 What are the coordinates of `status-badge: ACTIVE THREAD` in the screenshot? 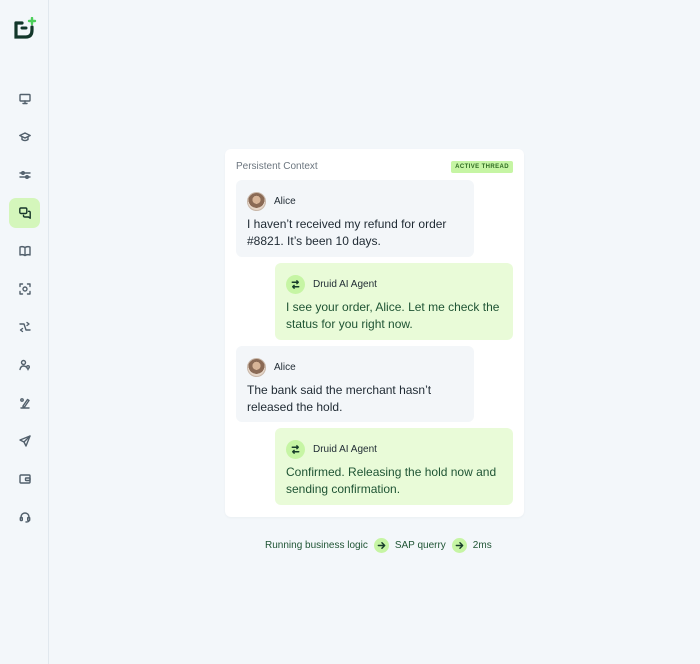 It's located at (482, 167).